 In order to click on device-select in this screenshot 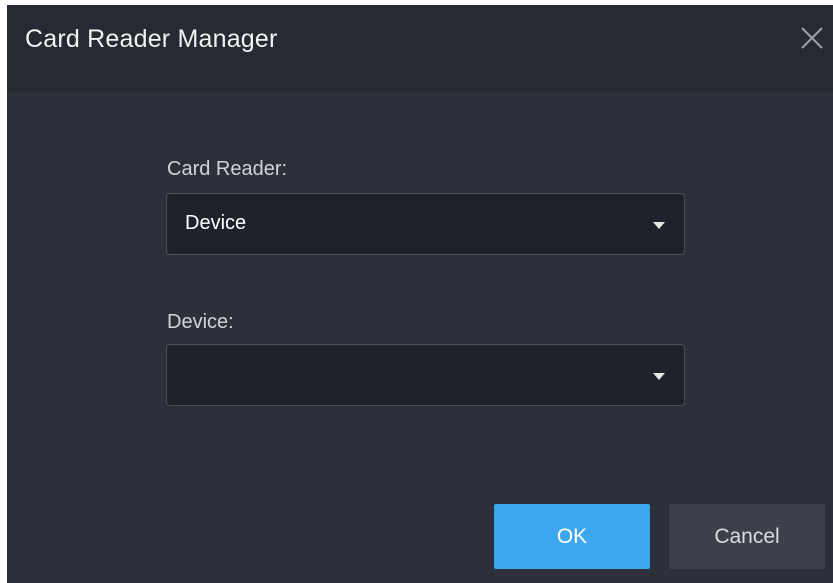, I will do `click(425, 375)`.